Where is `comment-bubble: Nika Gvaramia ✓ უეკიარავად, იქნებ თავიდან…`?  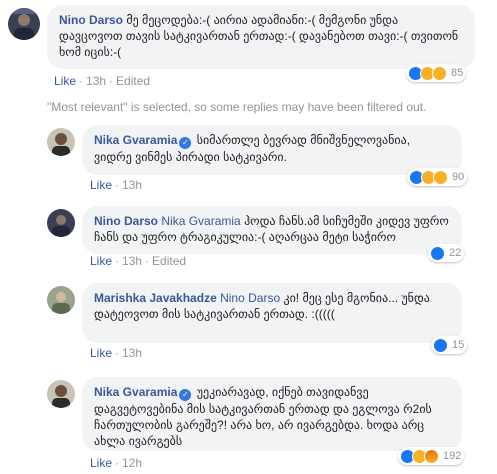
comment-bubble: Nika Gvaramia ✓ უეკიარავად, იქნებ თავიდან… is located at coordinates (272, 414).